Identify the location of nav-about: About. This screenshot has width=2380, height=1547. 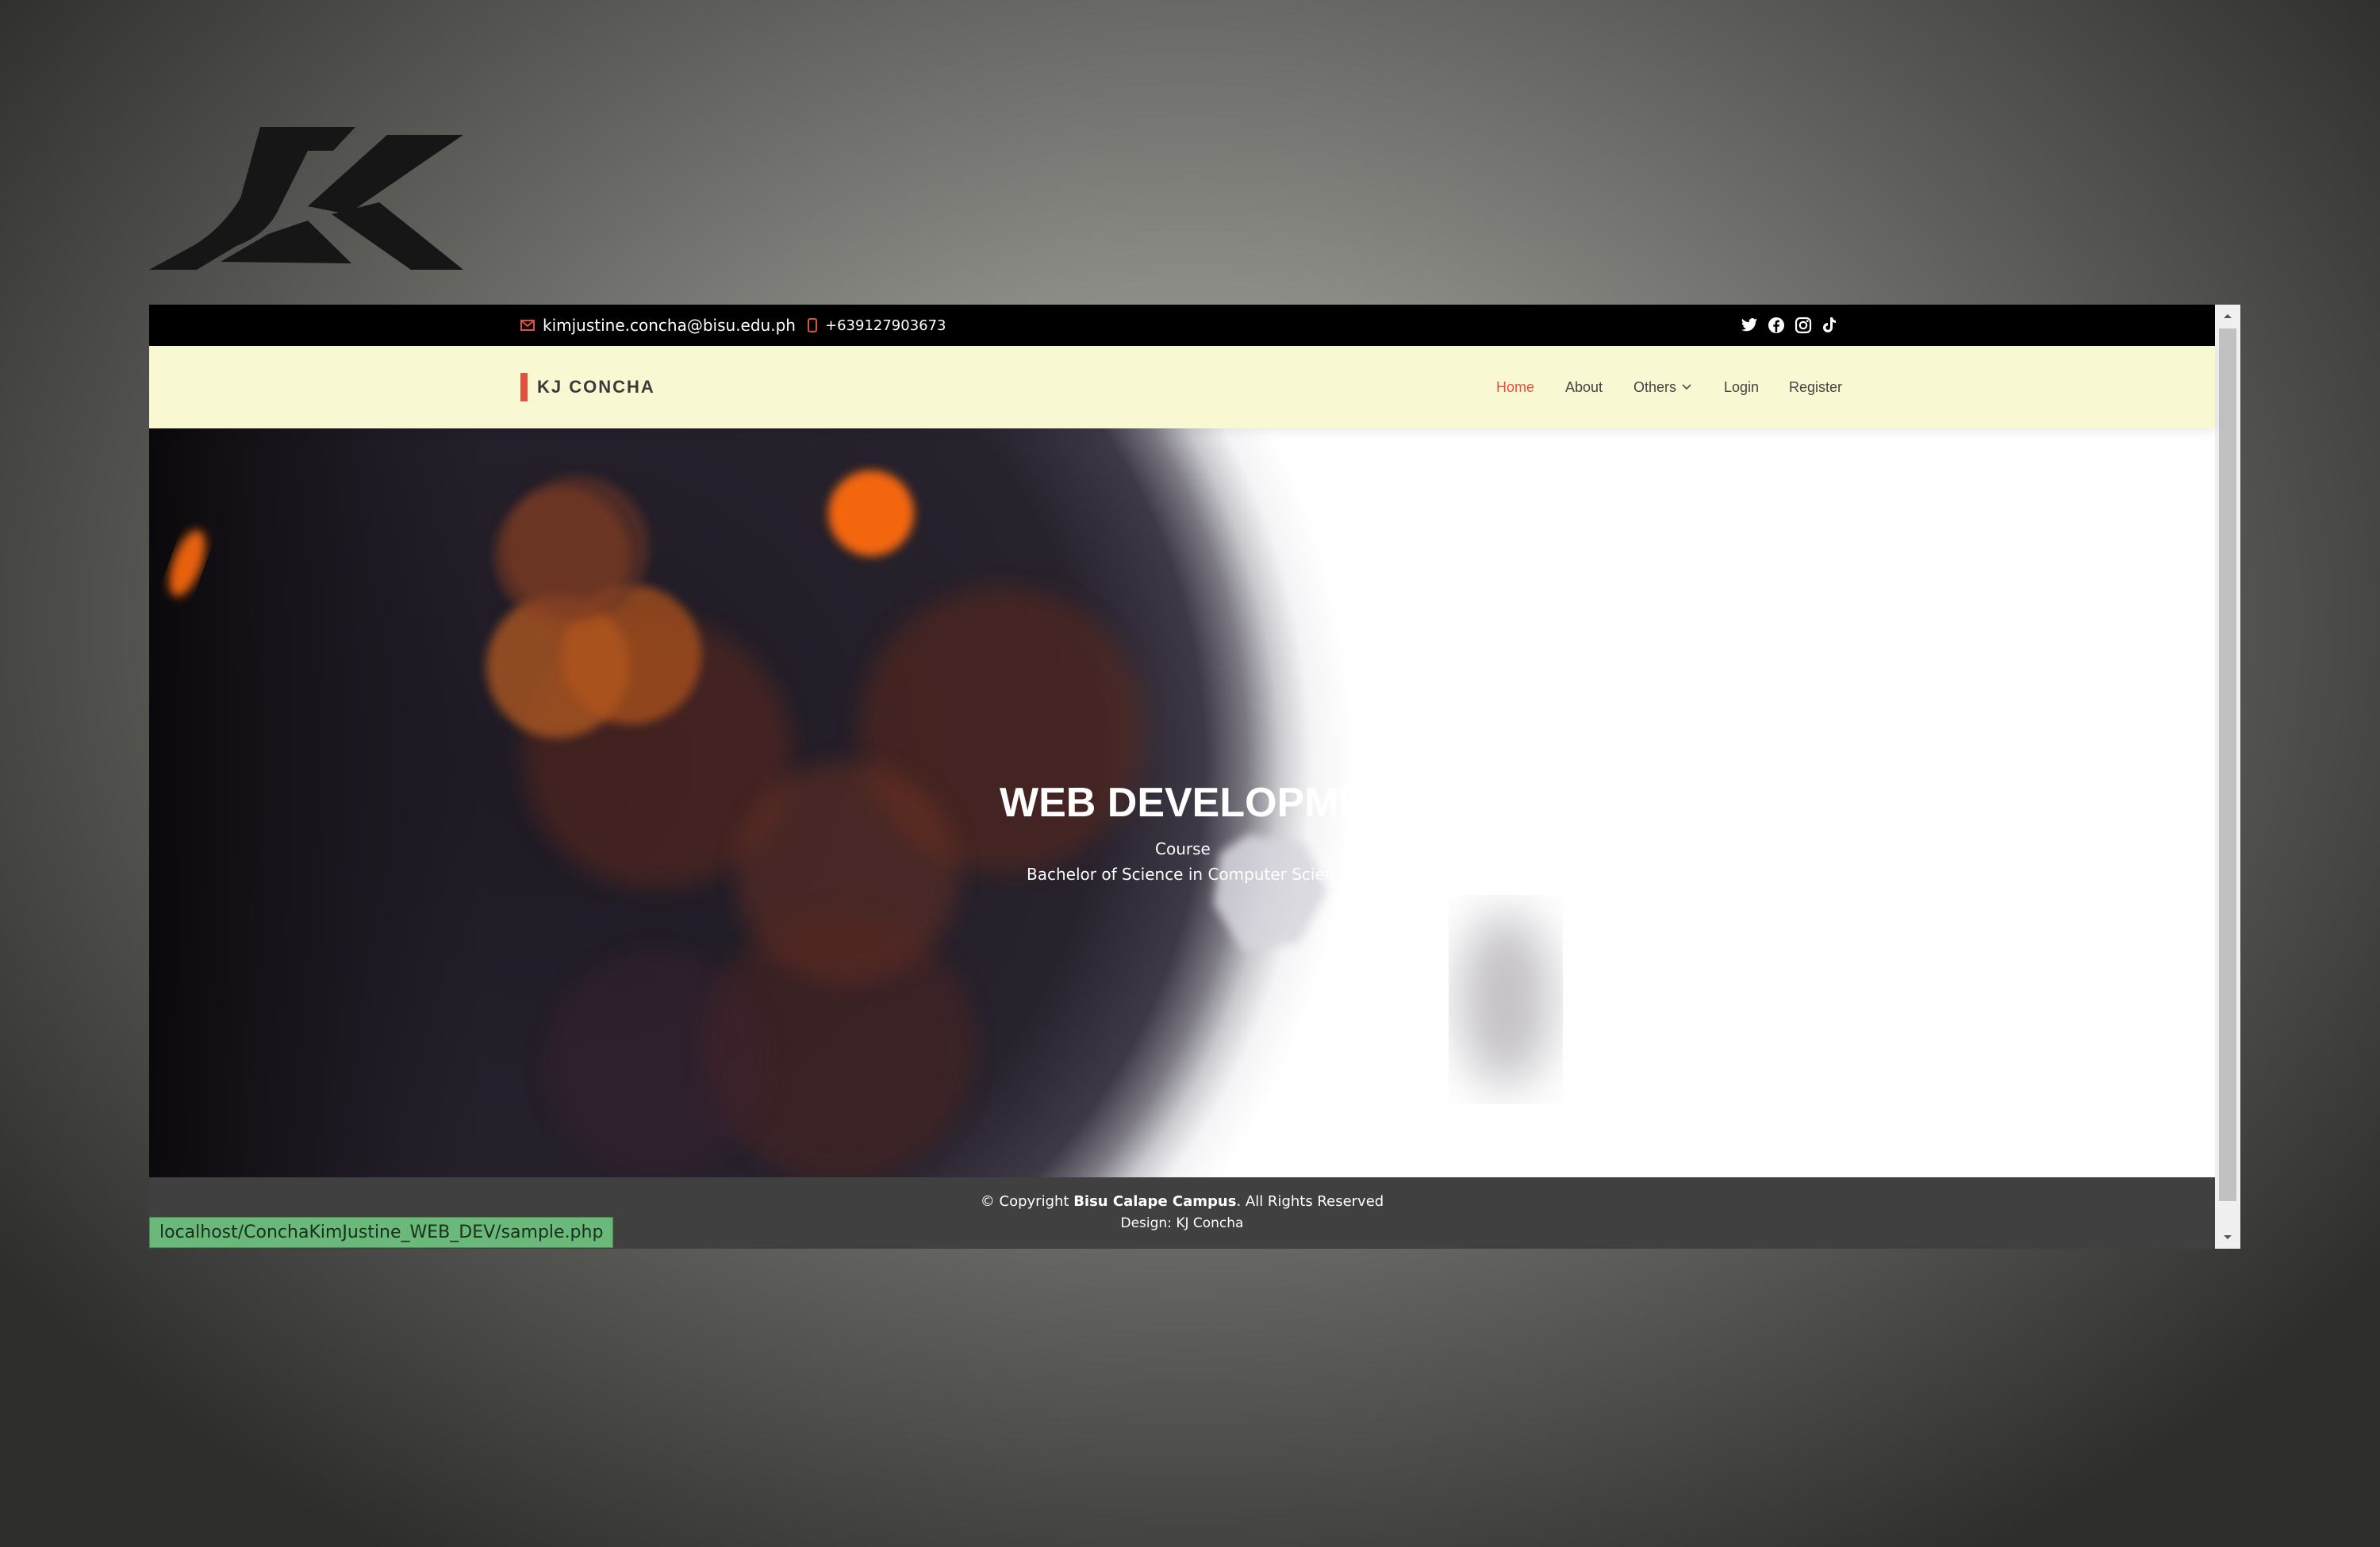
(1584, 387).